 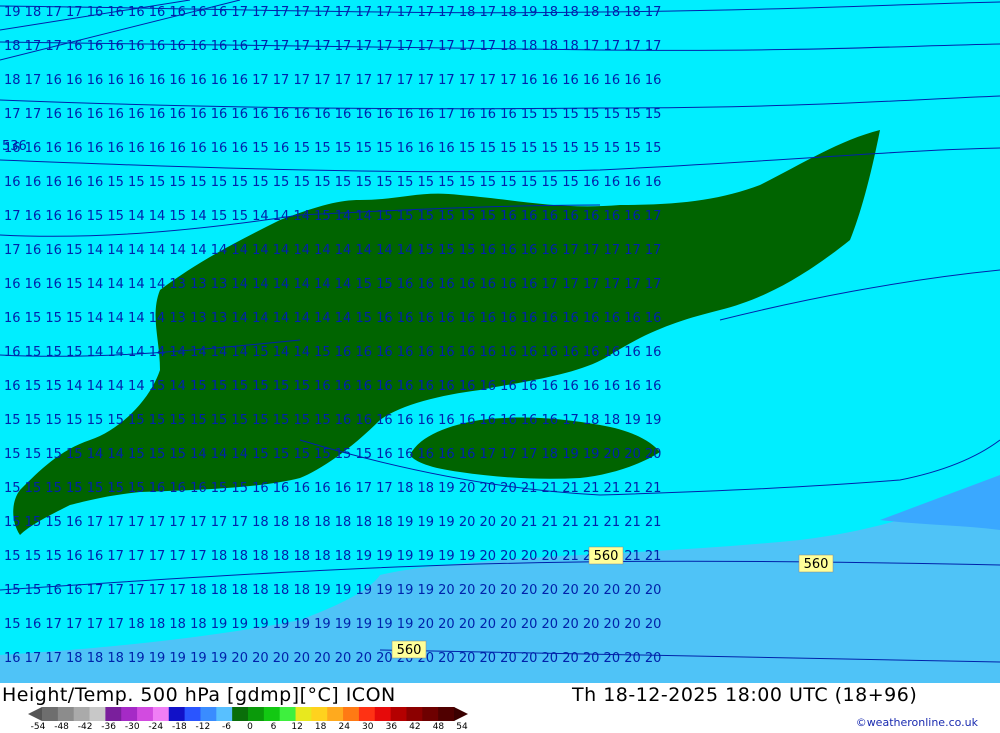 What do you see at coordinates (35, 714) in the screenshot?
I see `scale-left-arrow` at bounding box center [35, 714].